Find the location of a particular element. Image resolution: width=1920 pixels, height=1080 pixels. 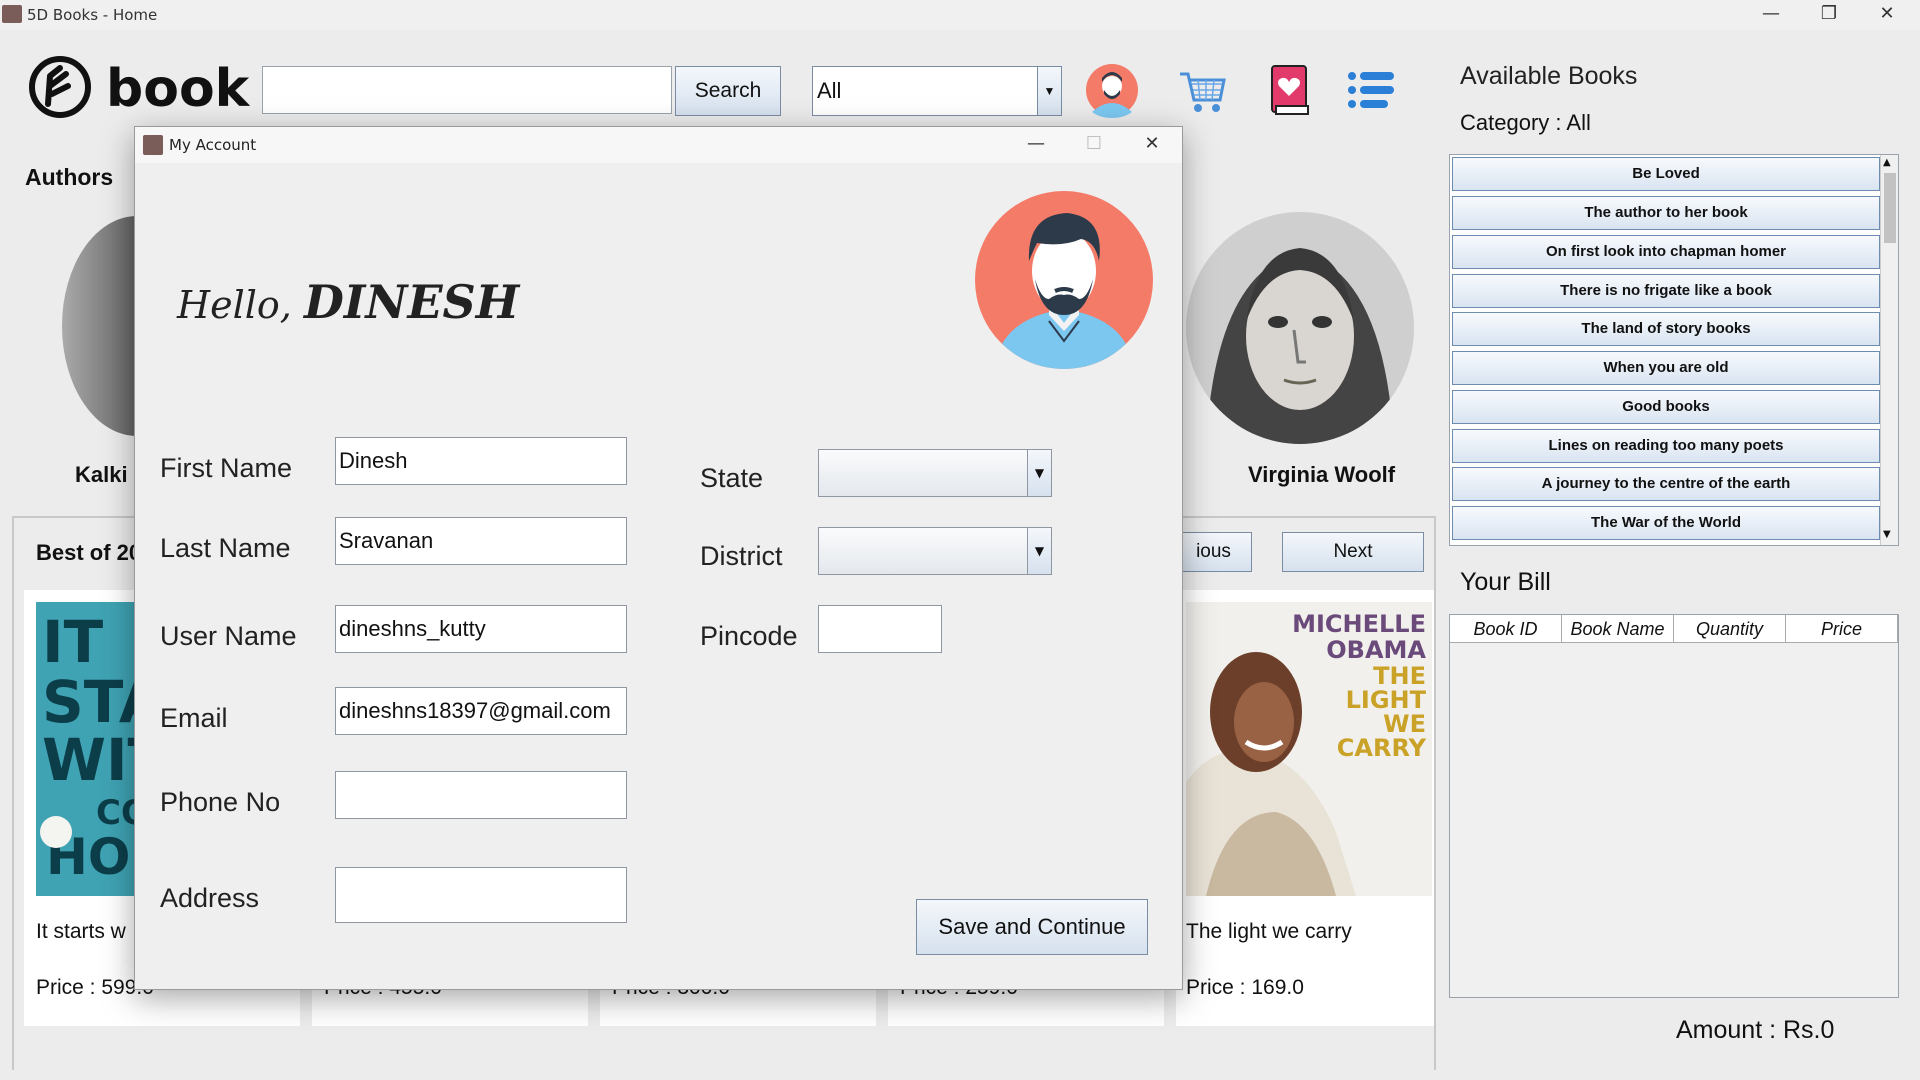

dialog-maximize-button: ☐ is located at coordinates (1094, 145).